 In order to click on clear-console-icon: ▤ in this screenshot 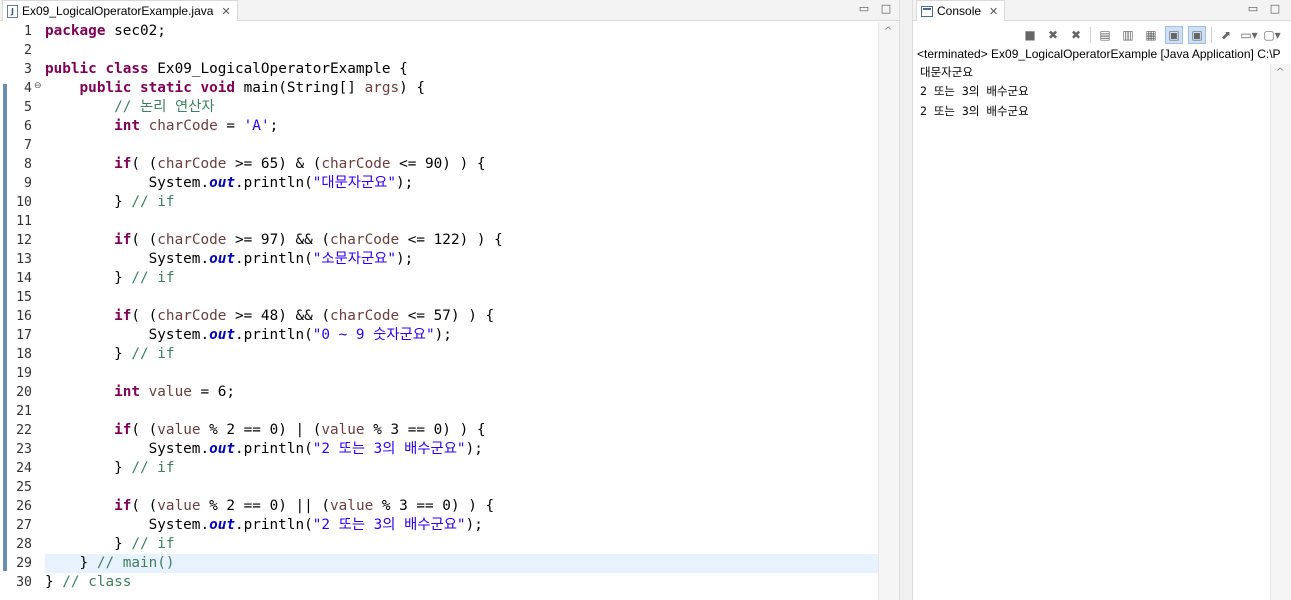, I will do `click(1105, 35)`.